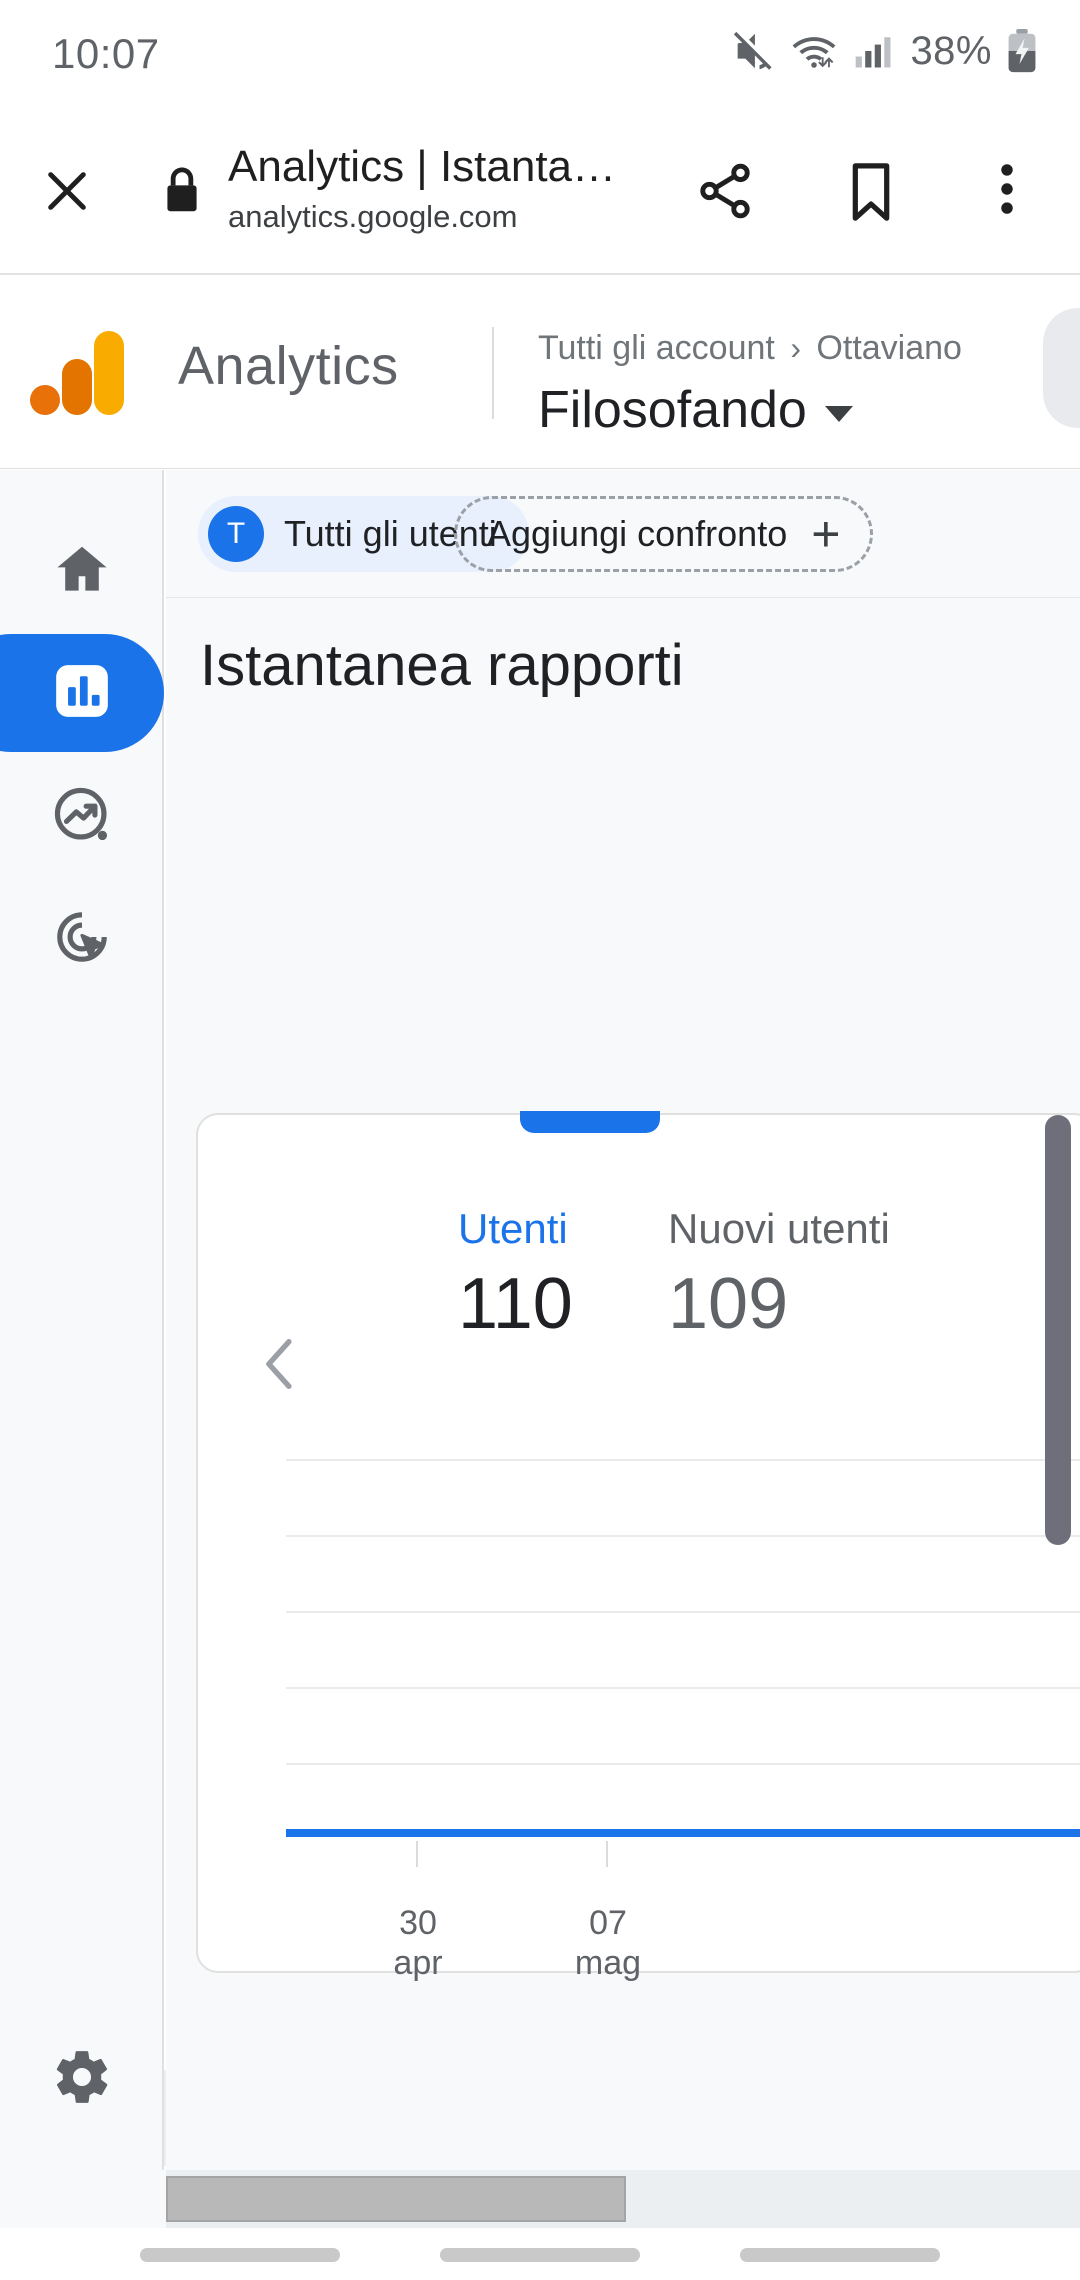  Describe the element at coordinates (637, 533) in the screenshot. I see `chip-add-comparison-label: Aggiungi confronto` at that location.